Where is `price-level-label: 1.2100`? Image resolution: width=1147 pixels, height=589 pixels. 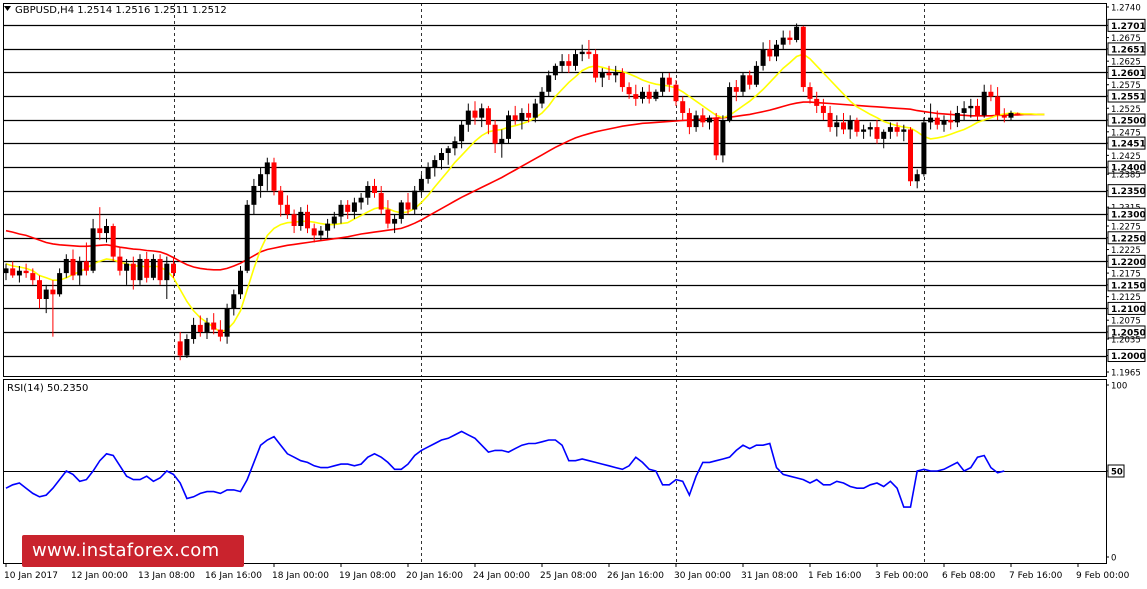 price-level-label: 1.2100 is located at coordinates (1128, 310).